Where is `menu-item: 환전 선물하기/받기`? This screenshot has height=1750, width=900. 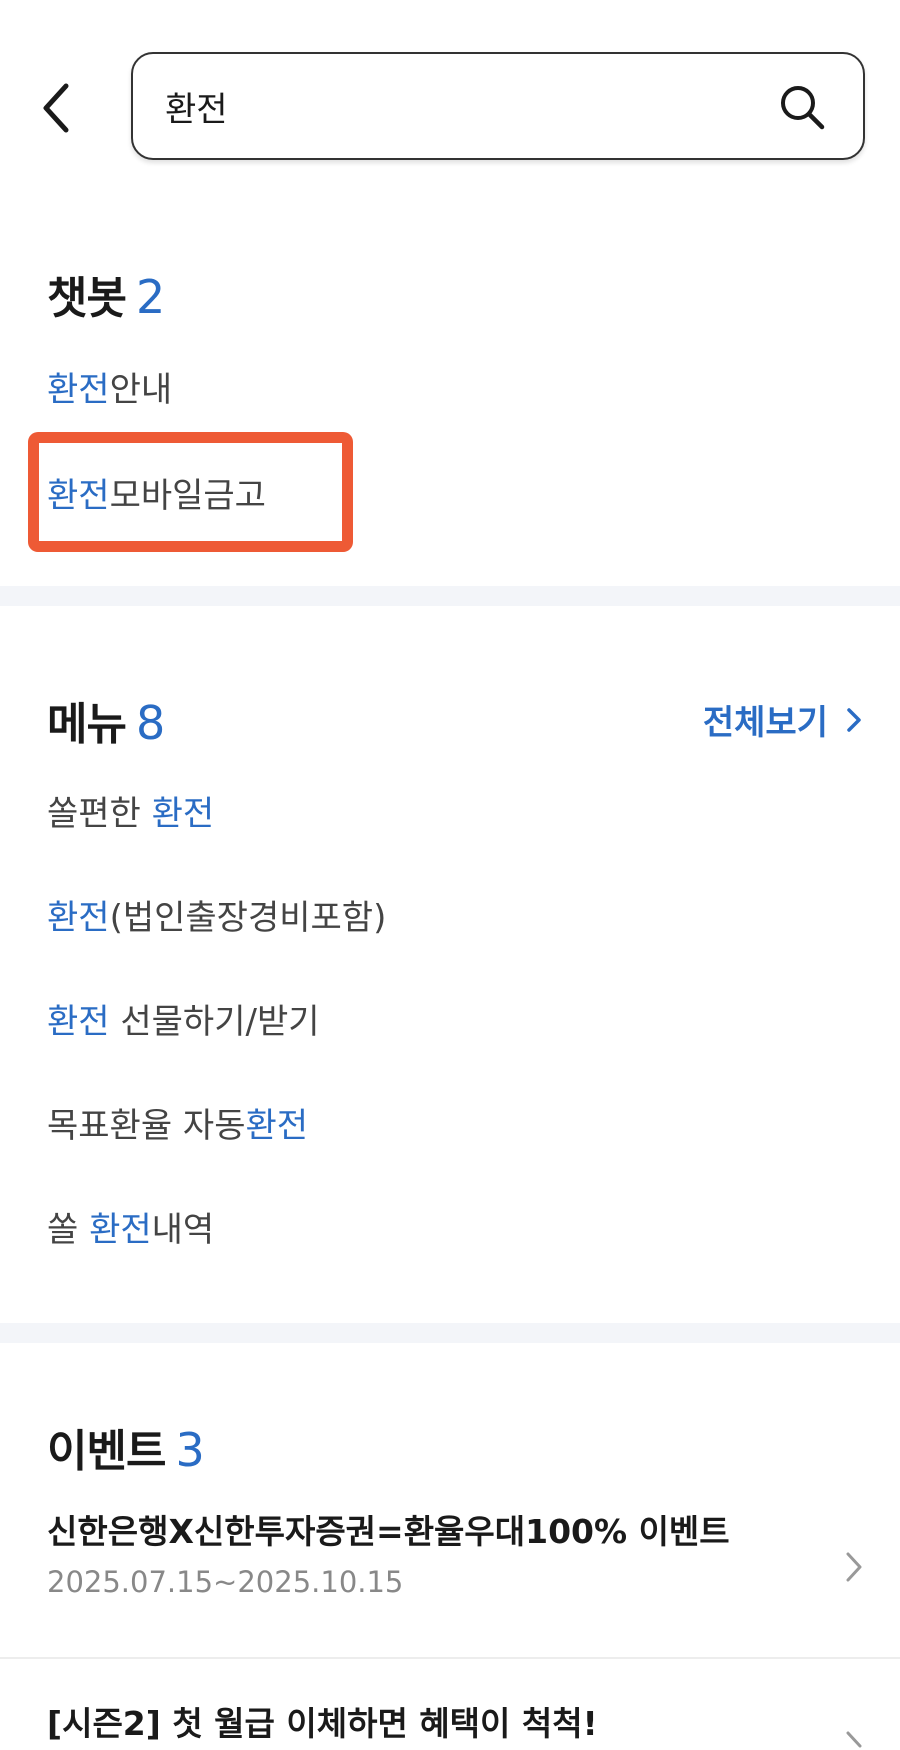 menu-item: 환전 선물하기/받기 is located at coordinates (183, 1018).